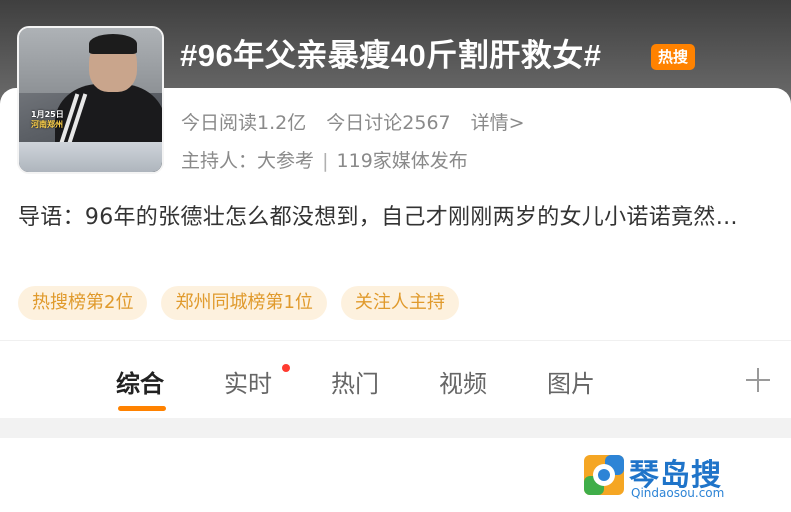  Describe the element at coordinates (286, 368) in the screenshot. I see `realtime-notification-dot` at that location.